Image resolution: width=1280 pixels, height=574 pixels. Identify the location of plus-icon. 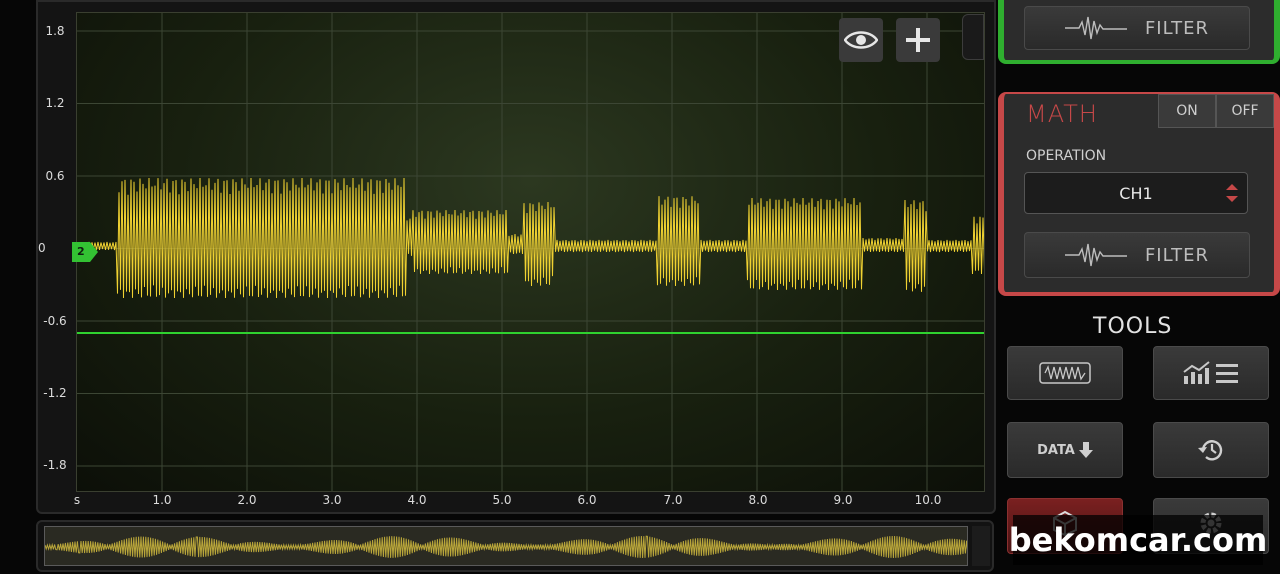
(918, 40).